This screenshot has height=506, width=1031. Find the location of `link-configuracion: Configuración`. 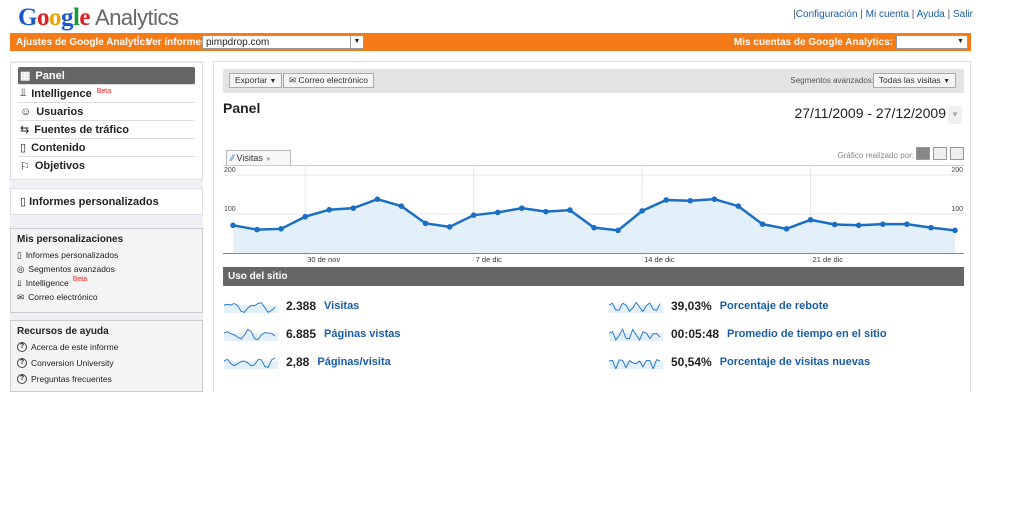

link-configuracion: Configuración is located at coordinates (827, 14).